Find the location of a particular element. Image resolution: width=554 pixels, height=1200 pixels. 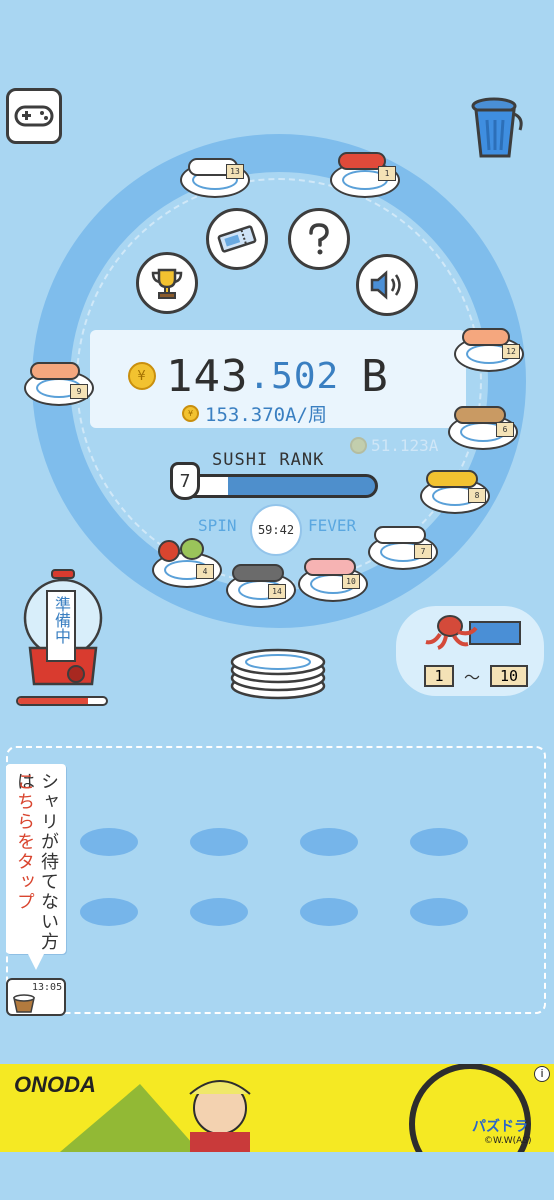

octopus-icon is located at coordinates (473, 632).